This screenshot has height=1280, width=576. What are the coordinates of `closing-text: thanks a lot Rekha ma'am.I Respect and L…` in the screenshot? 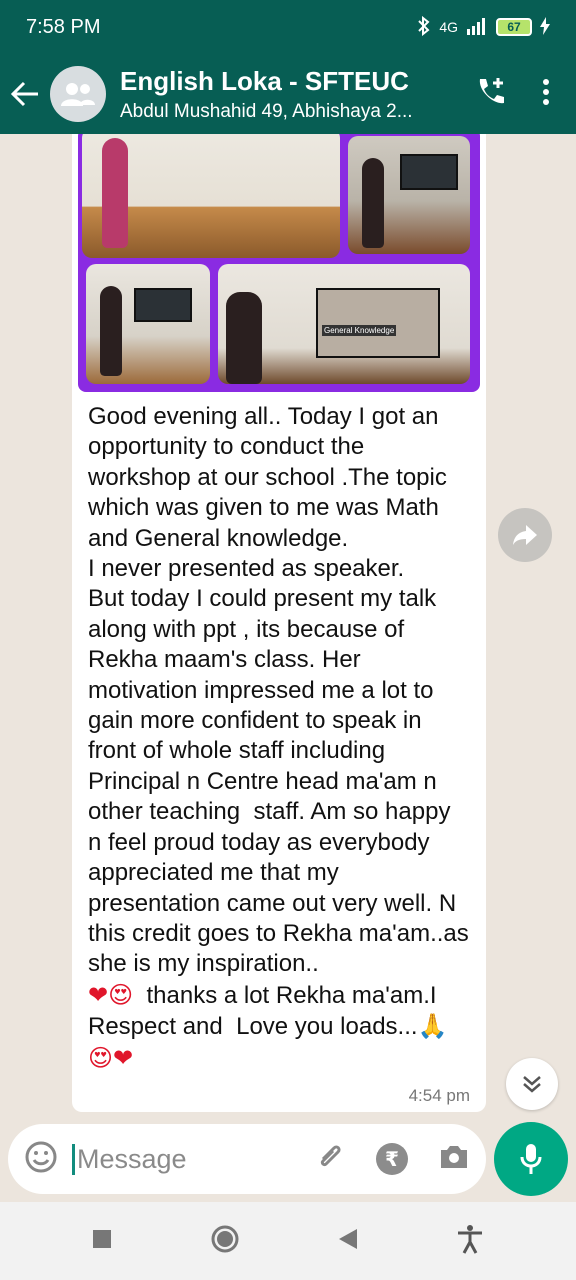 It's located at (266, 1011).